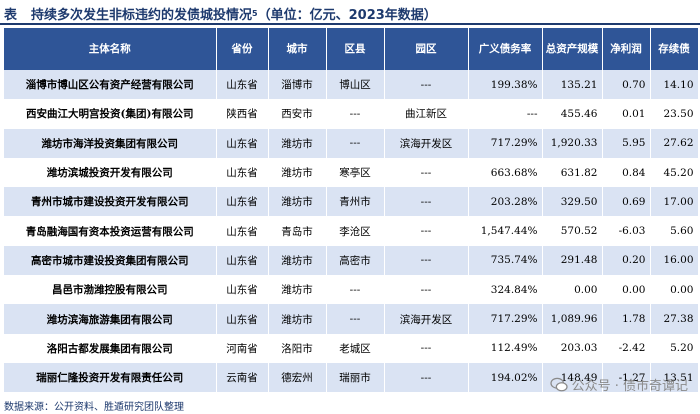  Describe the element at coordinates (350, 24) in the screenshot. I see `title-underline` at that location.